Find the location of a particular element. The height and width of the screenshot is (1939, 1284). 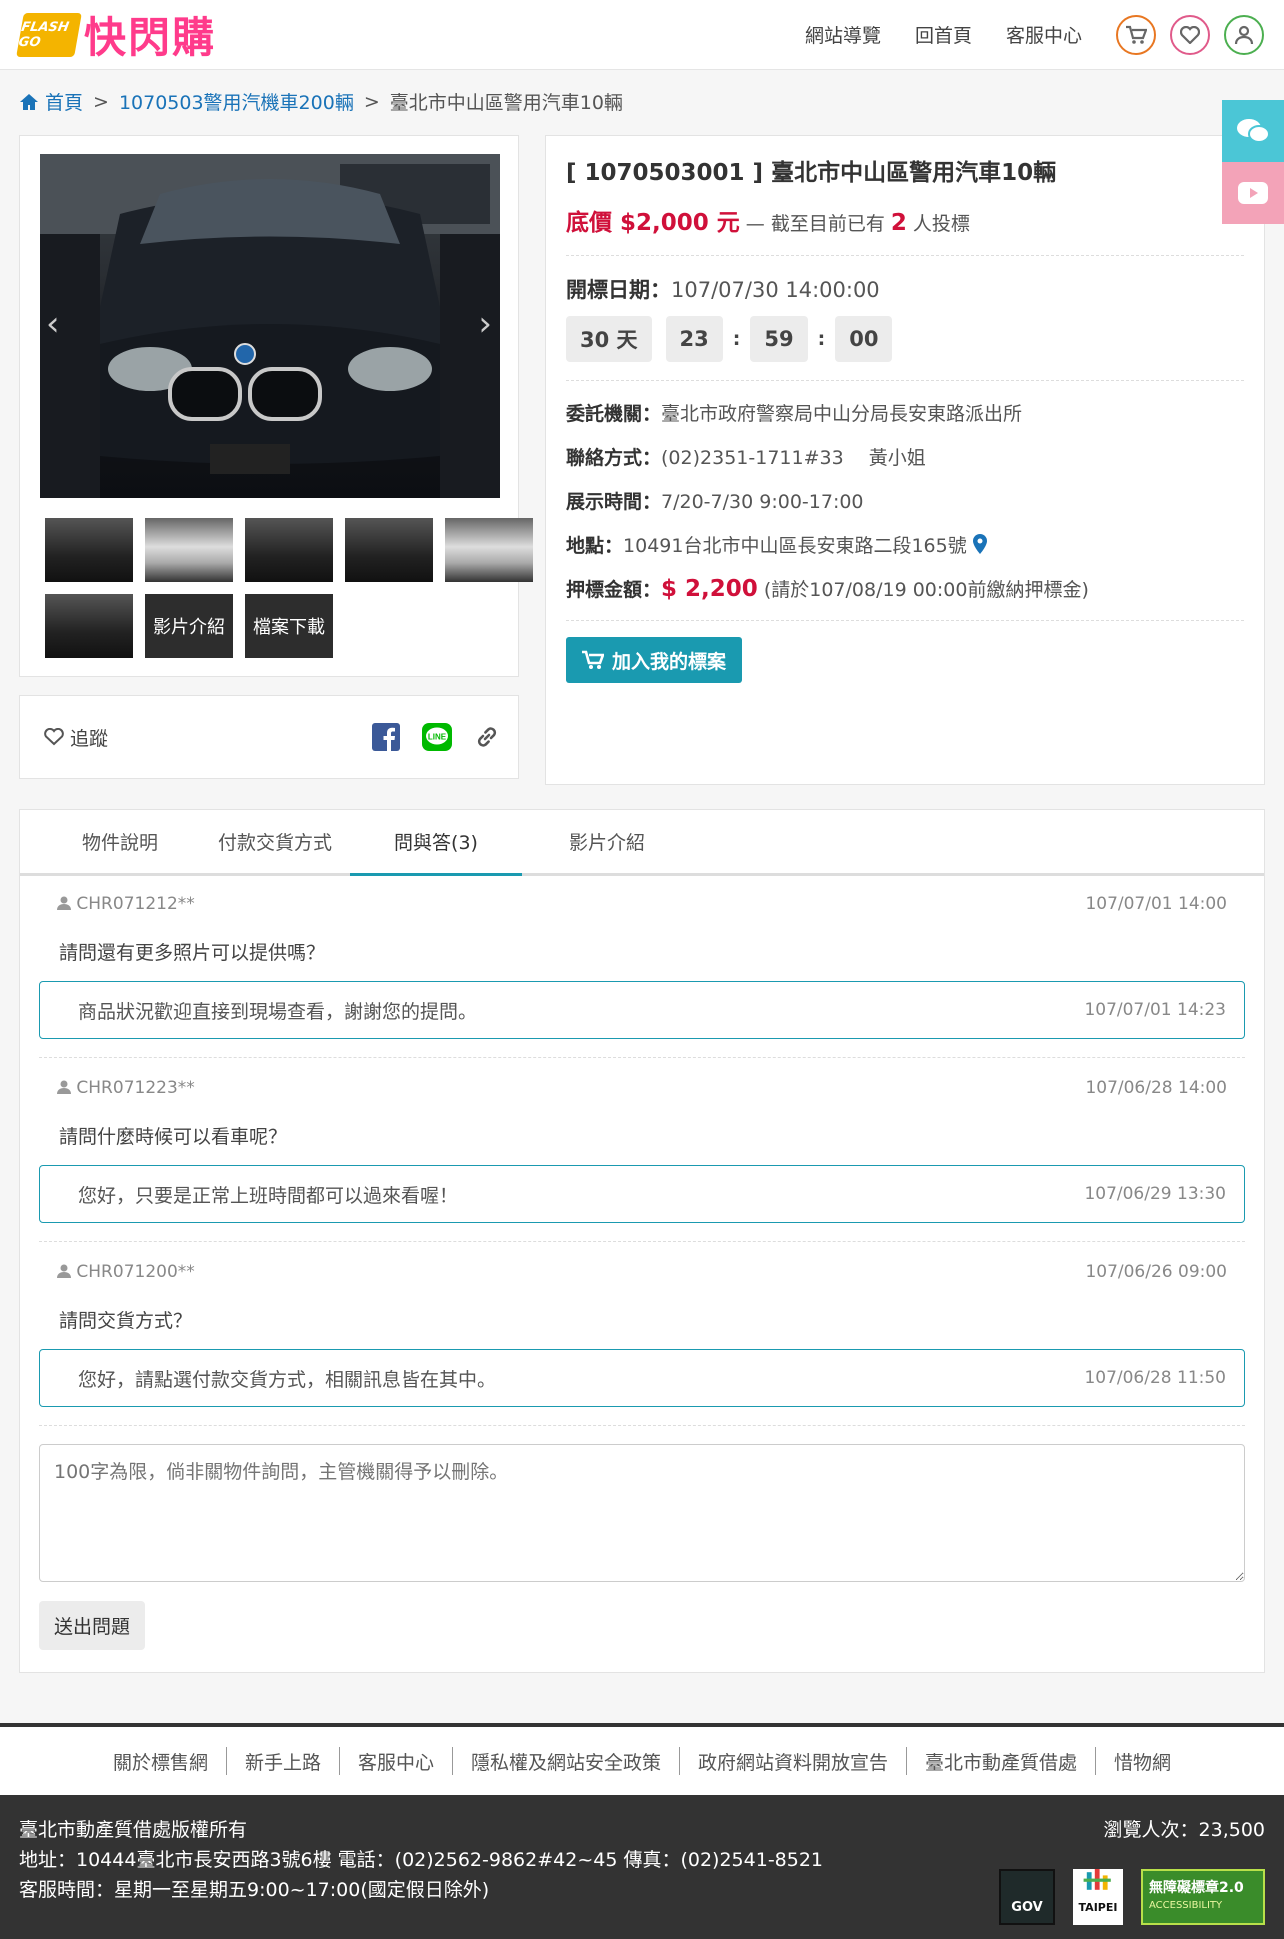

countdown-seconds: 00 is located at coordinates (864, 339).